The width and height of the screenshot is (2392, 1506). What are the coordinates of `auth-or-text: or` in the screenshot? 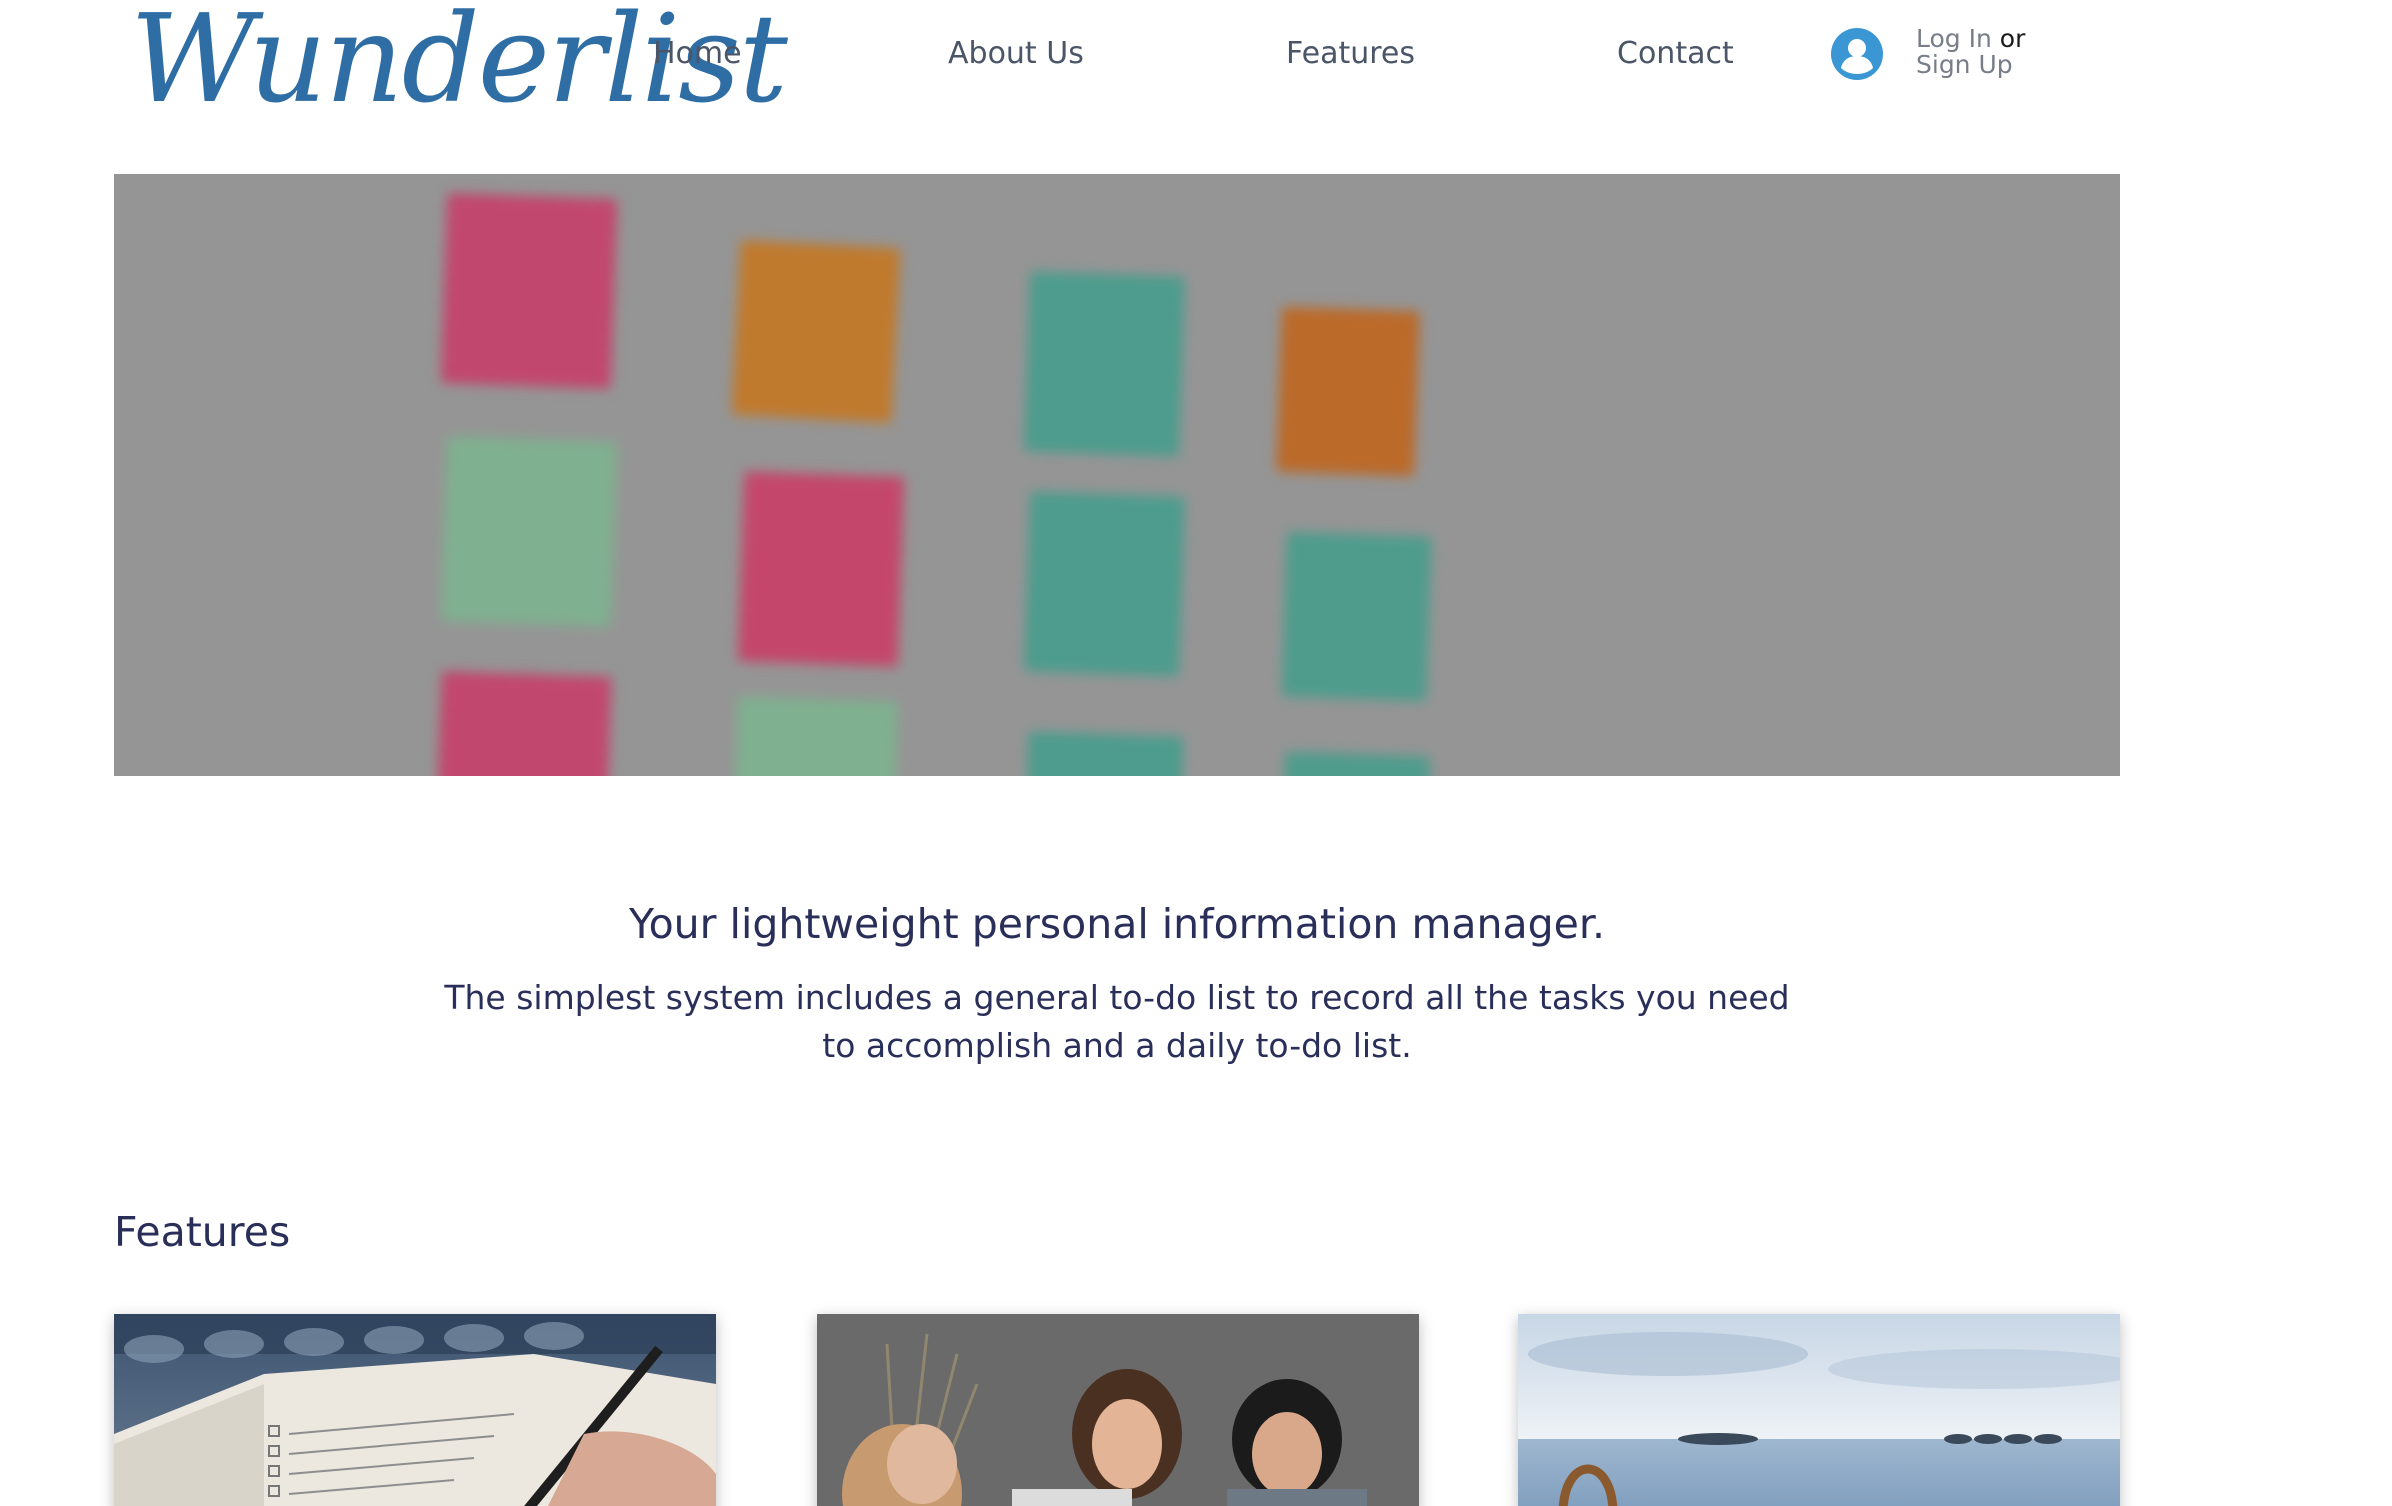 It's located at (2012, 38).